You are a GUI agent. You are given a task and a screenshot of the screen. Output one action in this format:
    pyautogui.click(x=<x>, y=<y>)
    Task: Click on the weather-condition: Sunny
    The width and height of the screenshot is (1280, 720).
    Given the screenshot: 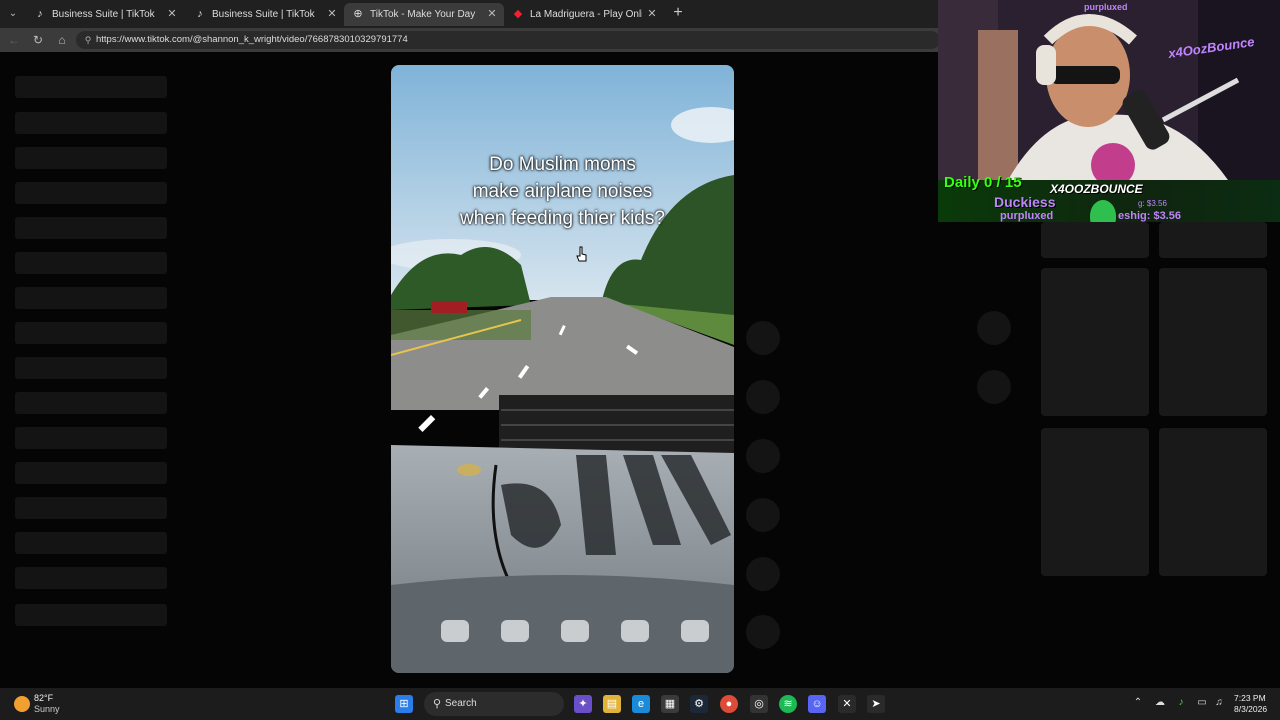 What is the action you would take?
    pyautogui.click(x=47, y=709)
    